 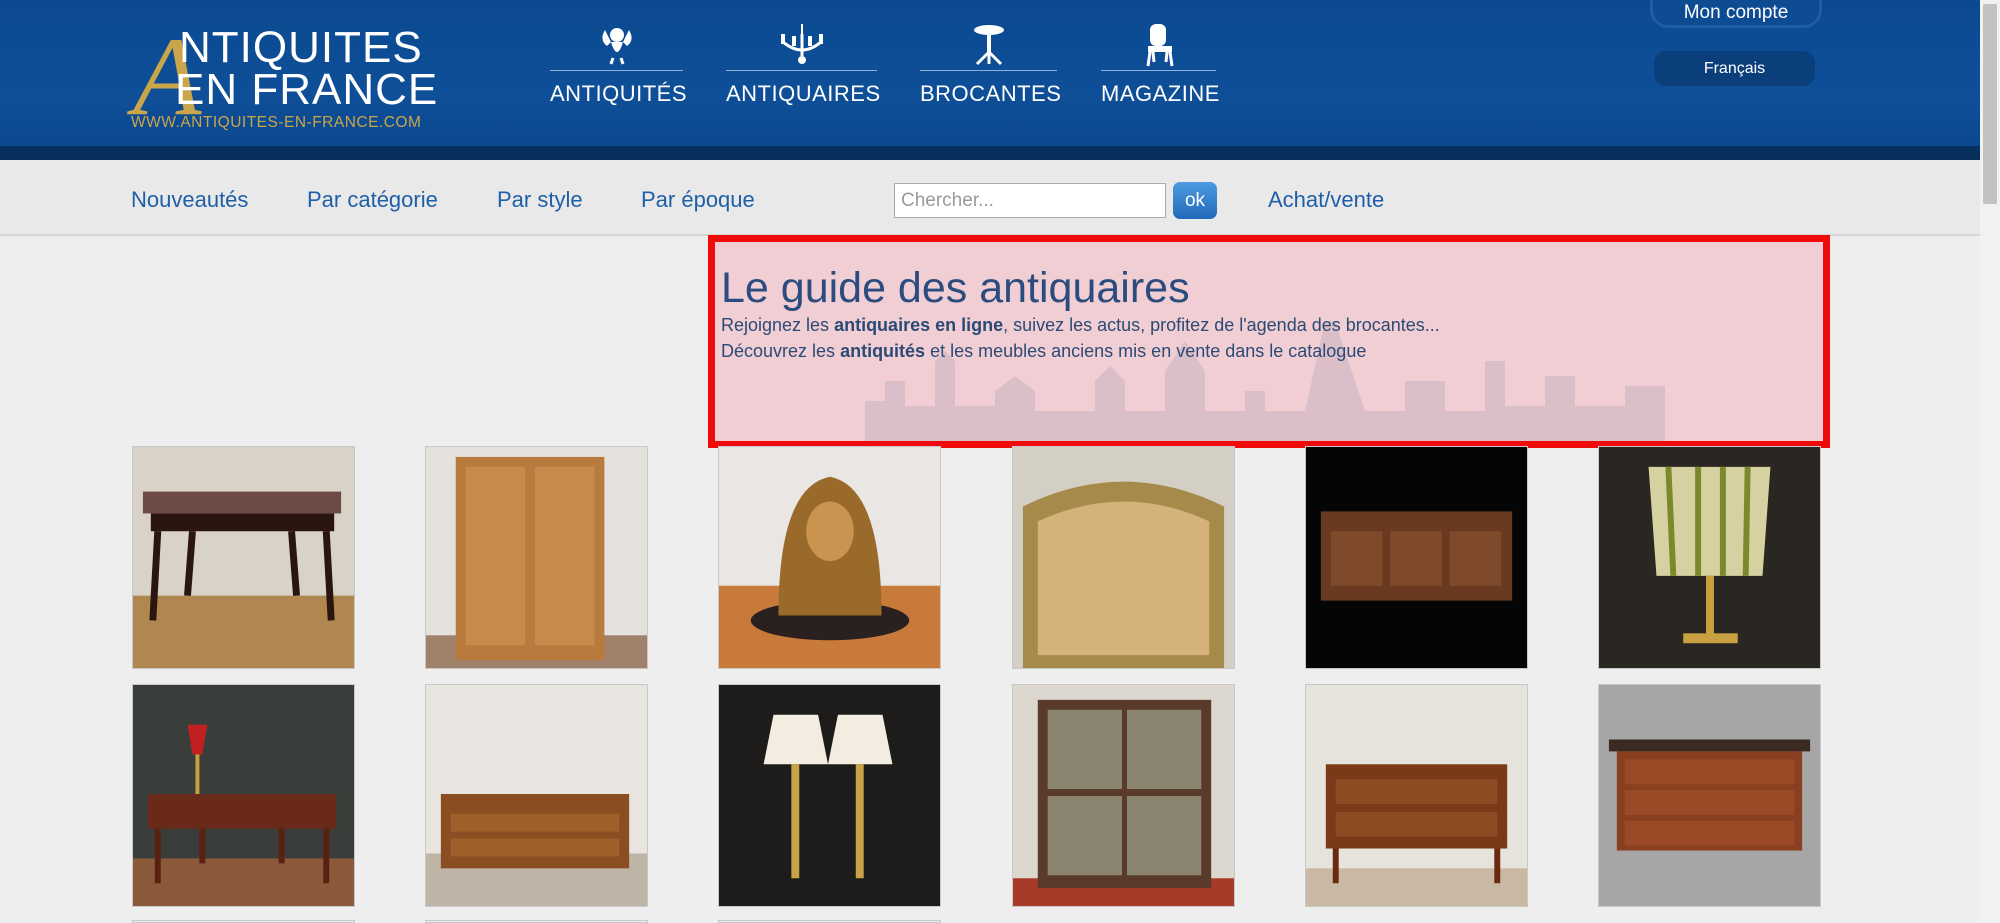 What do you see at coordinates (803, 67) in the screenshot?
I see `nav-antiquaires: ANTIQUAIRES` at bounding box center [803, 67].